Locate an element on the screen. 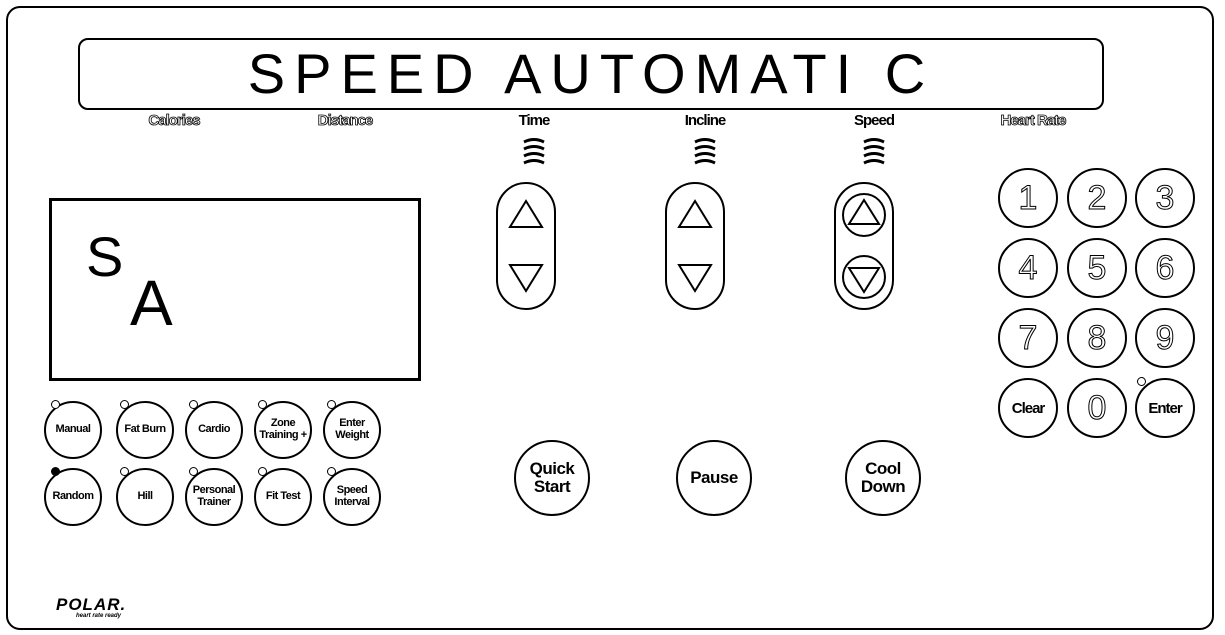 This screenshot has width=1225, height=635. speed-arrow-control is located at coordinates (864, 246).